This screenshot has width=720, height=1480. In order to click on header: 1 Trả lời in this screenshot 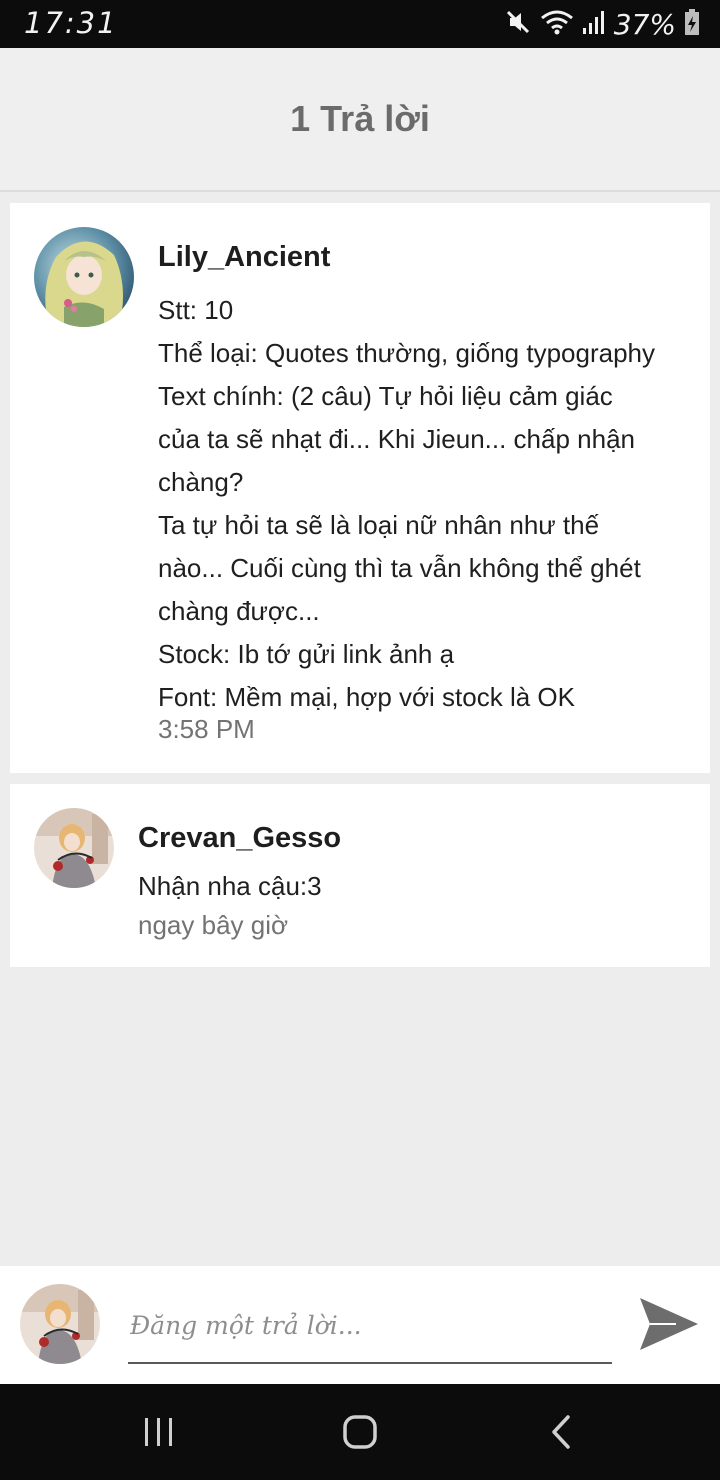, I will do `click(360, 120)`.